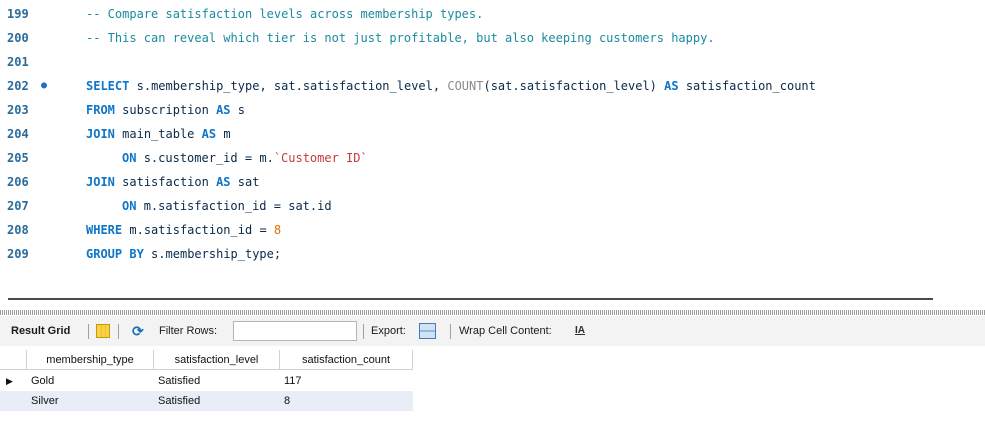 Image resolution: width=985 pixels, height=445 pixels. Describe the element at coordinates (13, 401) in the screenshot. I see `row-indicator` at that location.